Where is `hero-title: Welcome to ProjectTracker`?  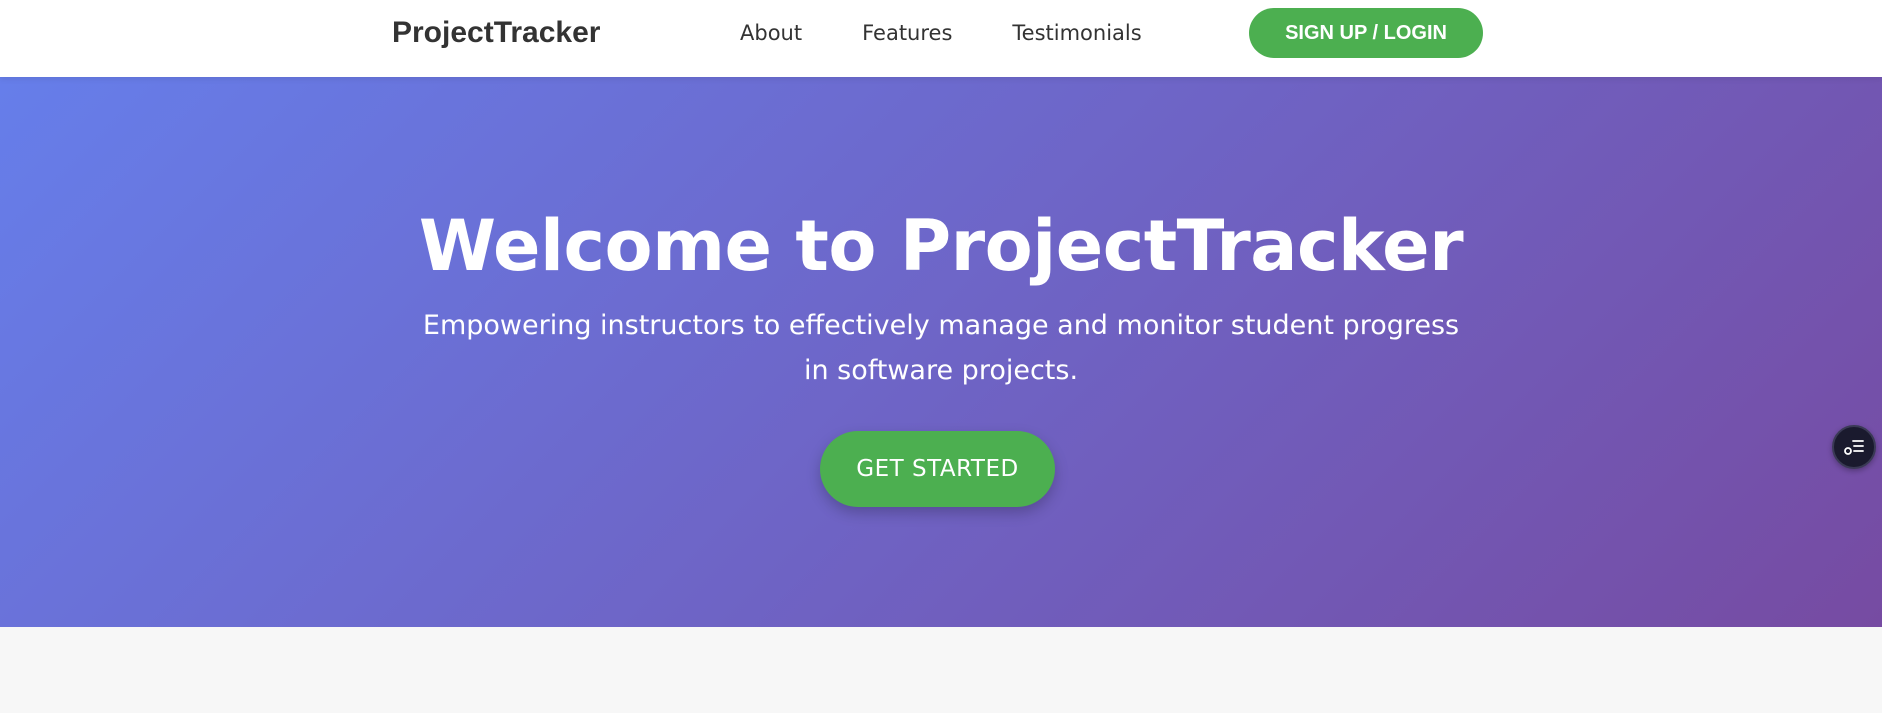 hero-title: Welcome to ProjectTracker is located at coordinates (941, 246).